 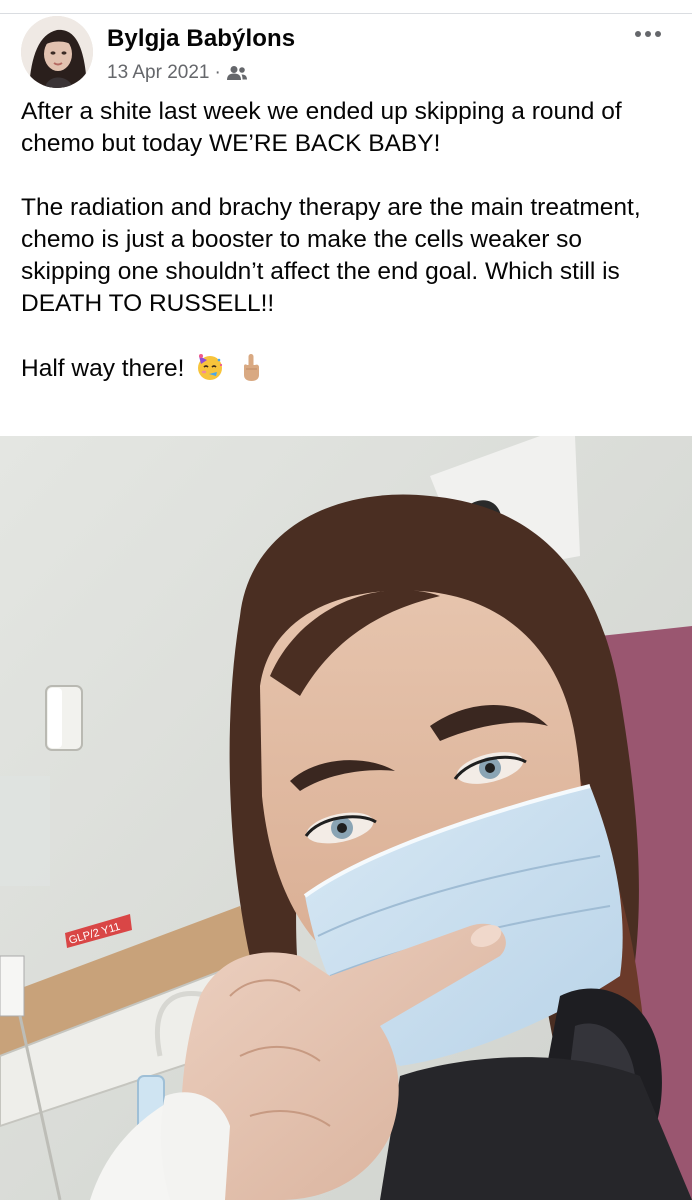 I want to click on author-avatar, so click(x=57, y=52).